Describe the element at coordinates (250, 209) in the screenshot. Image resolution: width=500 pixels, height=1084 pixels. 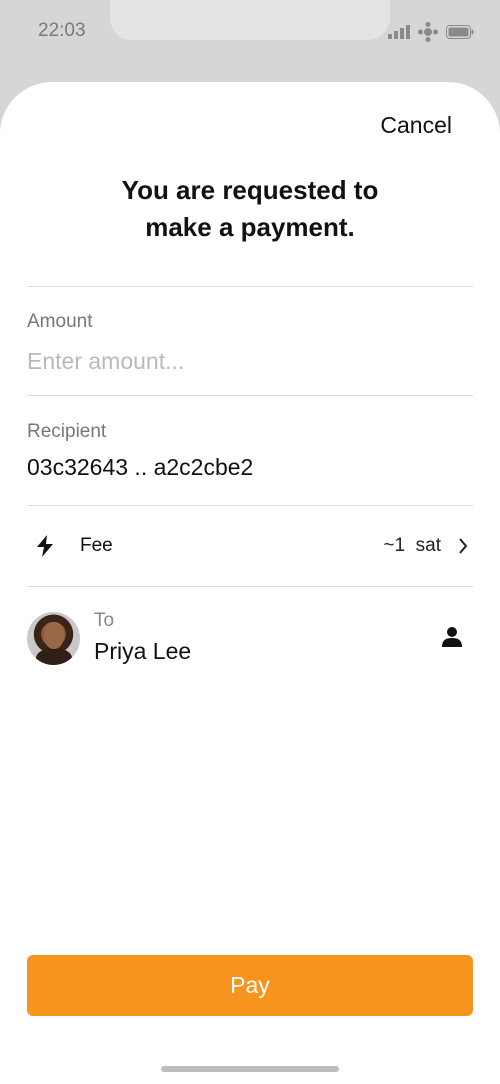
I see `page-title: You are requested to make a payment.` at that location.